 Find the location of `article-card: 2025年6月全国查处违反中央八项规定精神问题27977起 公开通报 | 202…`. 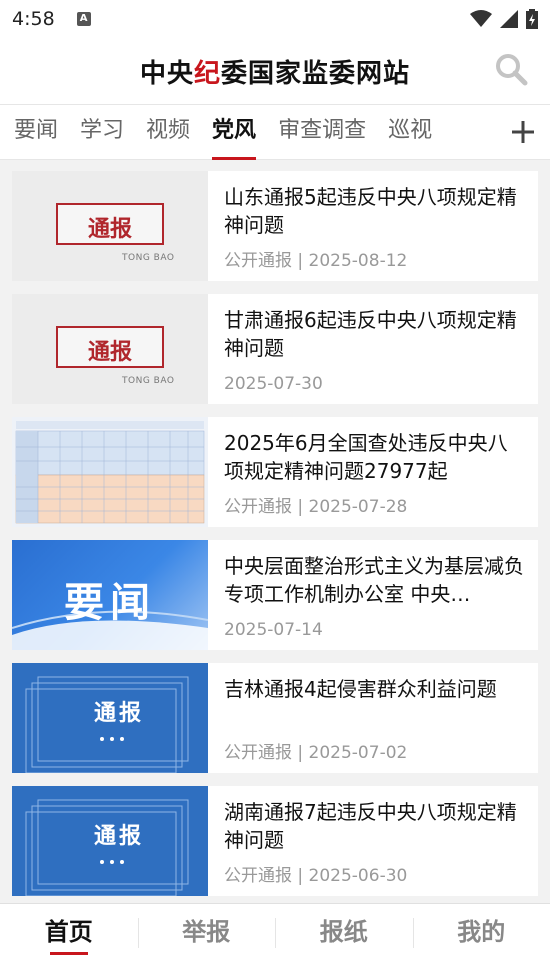

article-card: 2025年6月全国查处违反中央八项规定精神问题27977起 公开通报 | 202… is located at coordinates (275, 472).